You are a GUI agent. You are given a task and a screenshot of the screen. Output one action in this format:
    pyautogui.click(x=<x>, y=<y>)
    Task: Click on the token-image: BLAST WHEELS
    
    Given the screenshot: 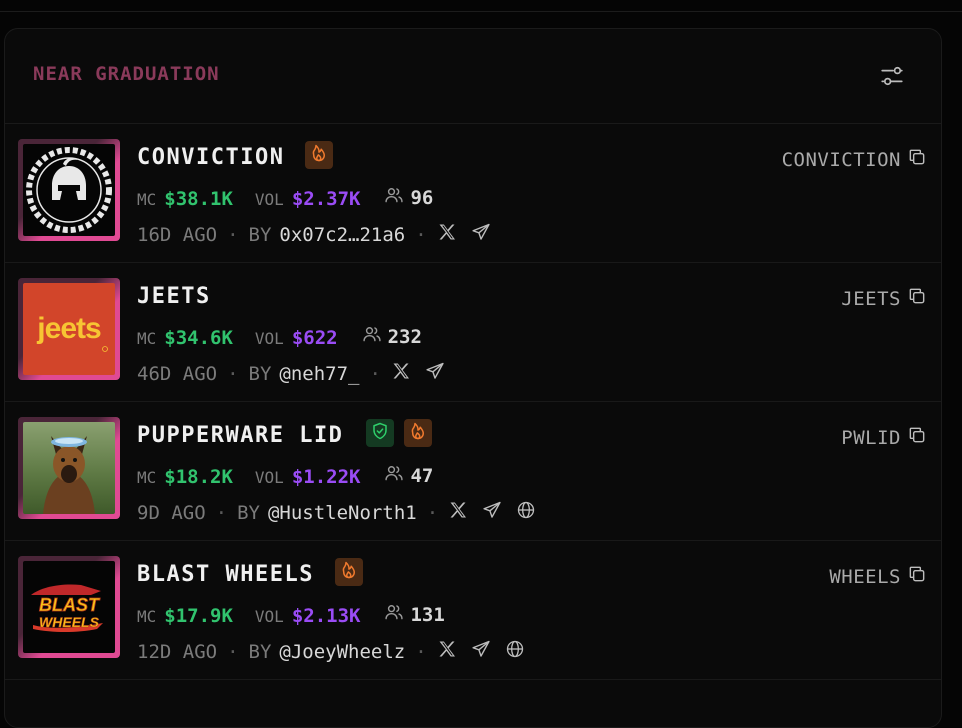 What is the action you would take?
    pyautogui.click(x=69, y=607)
    